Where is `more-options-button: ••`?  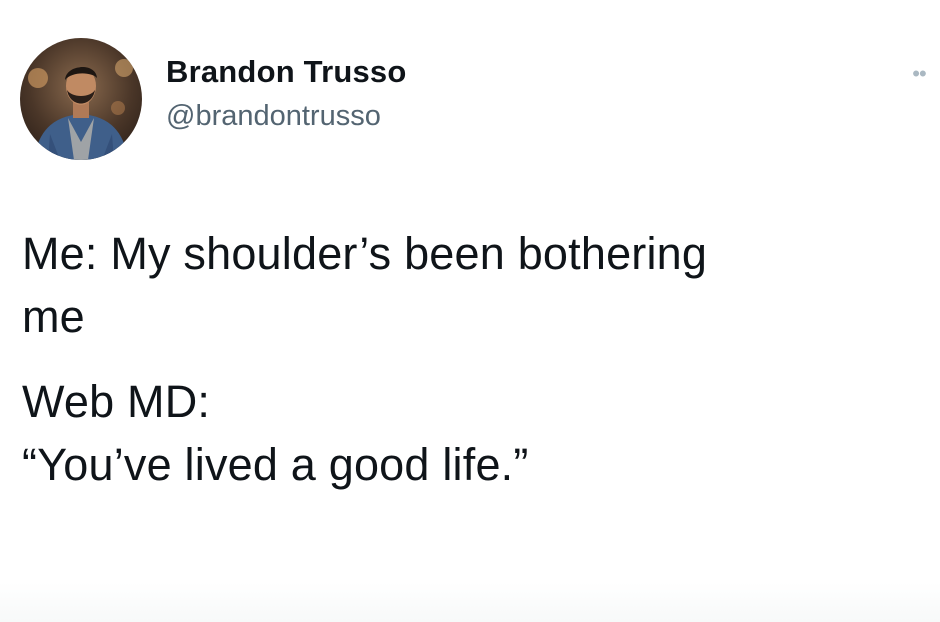
more-options-button: •• is located at coordinates (919, 74).